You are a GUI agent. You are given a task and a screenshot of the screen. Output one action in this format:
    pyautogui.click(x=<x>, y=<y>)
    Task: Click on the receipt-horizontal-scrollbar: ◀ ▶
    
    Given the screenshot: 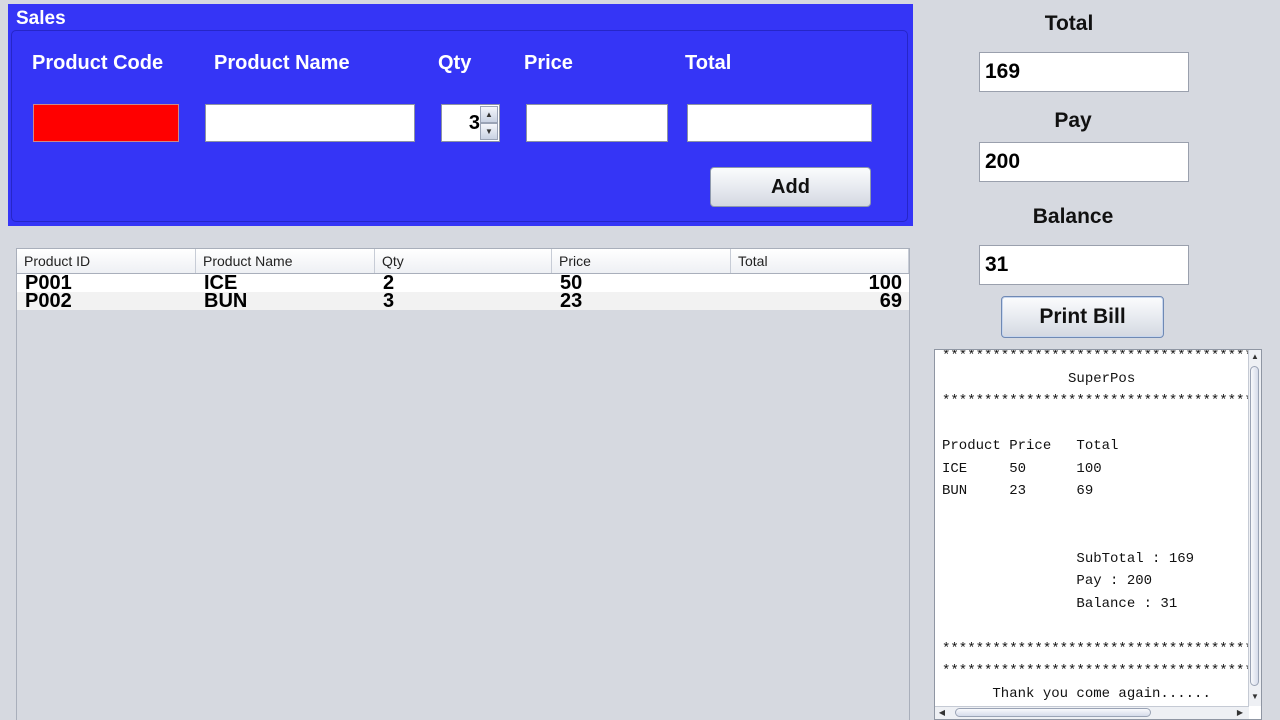 What is the action you would take?
    pyautogui.click(x=1092, y=712)
    